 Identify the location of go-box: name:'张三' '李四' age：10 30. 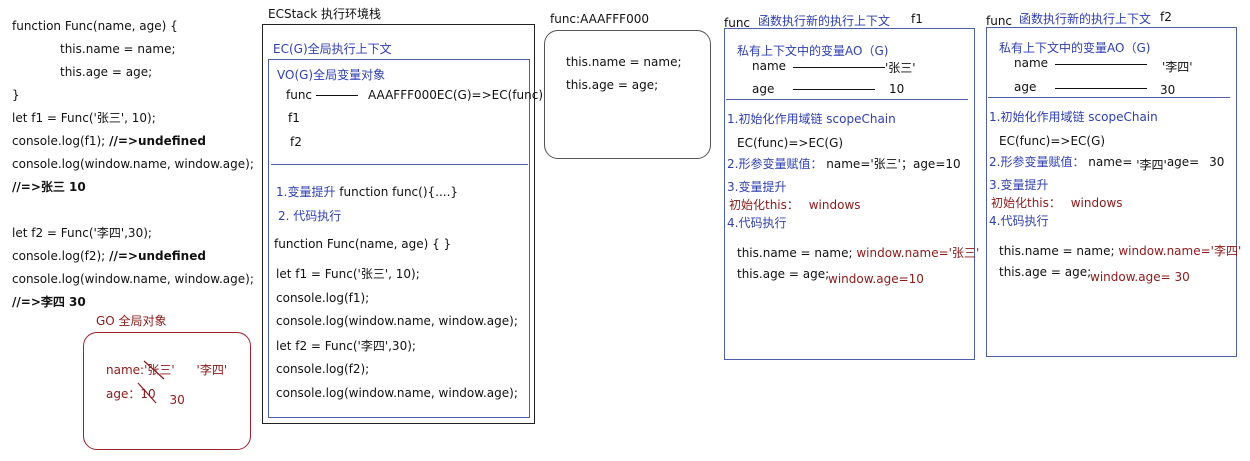
(167, 391).